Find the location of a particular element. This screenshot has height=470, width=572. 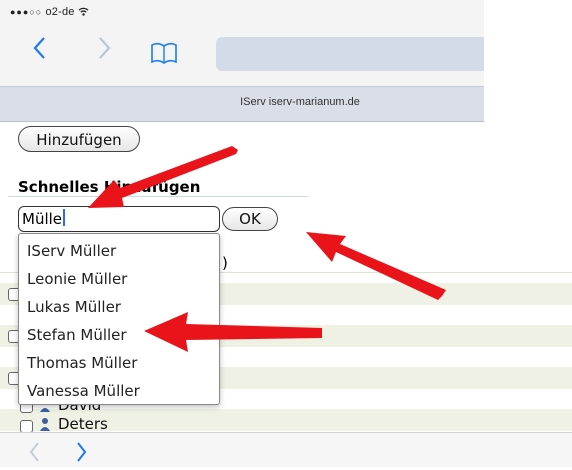

book-icon is located at coordinates (164, 53).